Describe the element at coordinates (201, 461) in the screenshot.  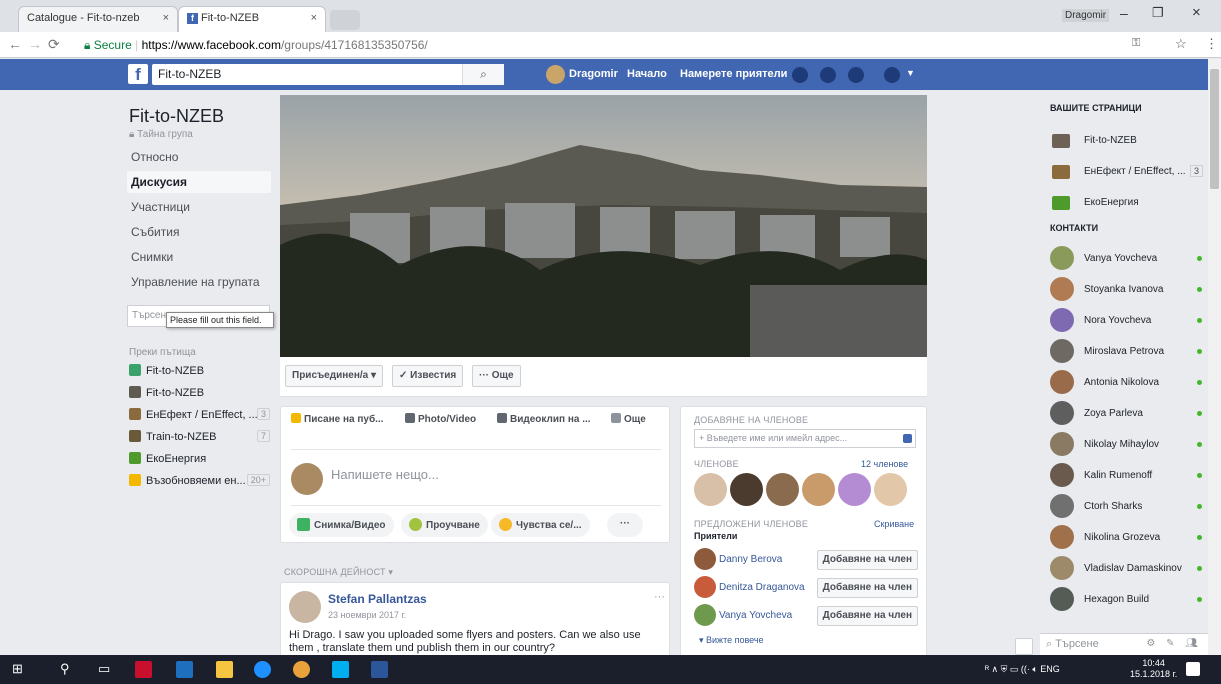
I see `shortcut-item: ЕкоЕнергия` at that location.